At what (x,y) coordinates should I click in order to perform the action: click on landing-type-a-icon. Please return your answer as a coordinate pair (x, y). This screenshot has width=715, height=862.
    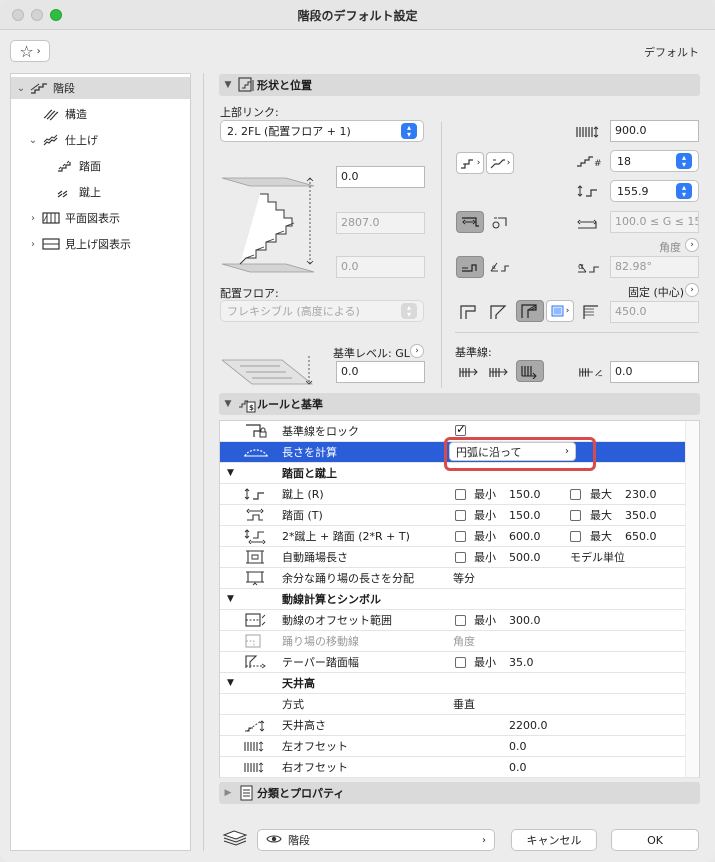
    Looking at the image, I should click on (469, 312).